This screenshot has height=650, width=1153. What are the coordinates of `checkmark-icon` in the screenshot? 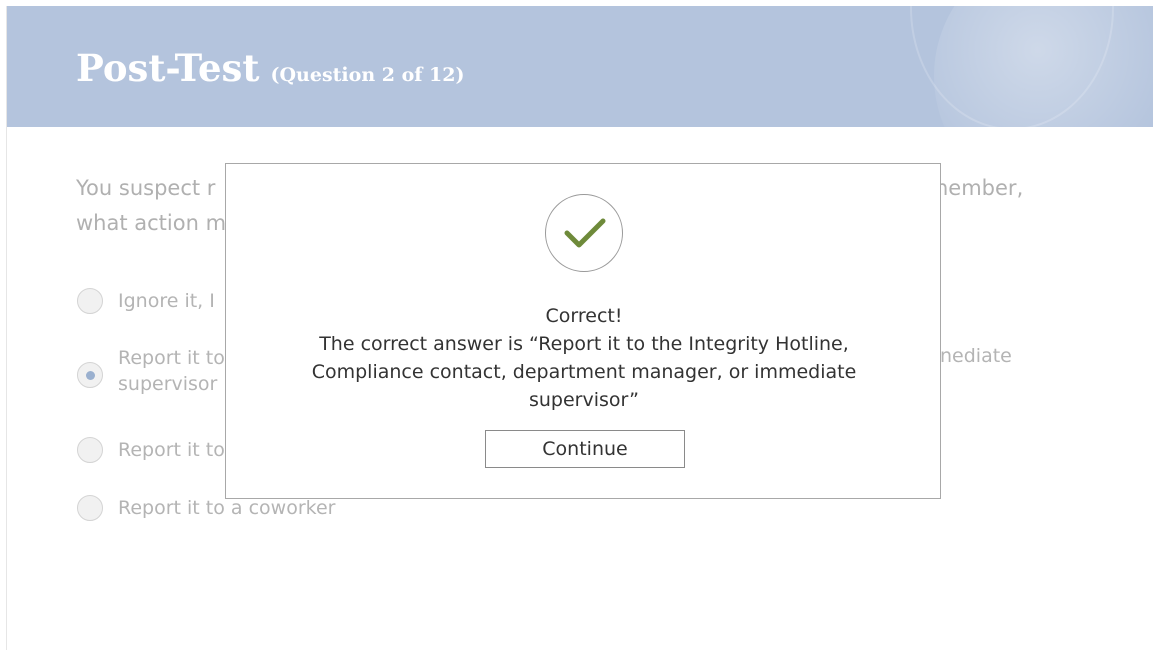 It's located at (584, 233).